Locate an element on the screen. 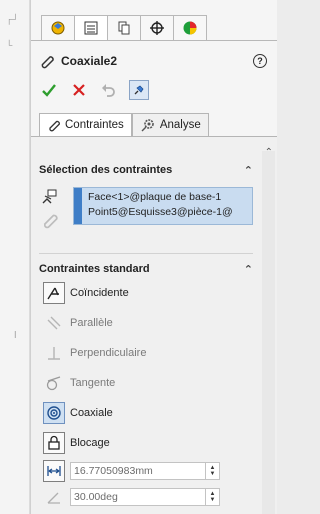 Image resolution: width=320 pixels, height=514 pixels. section-divider is located at coordinates (146, 253).